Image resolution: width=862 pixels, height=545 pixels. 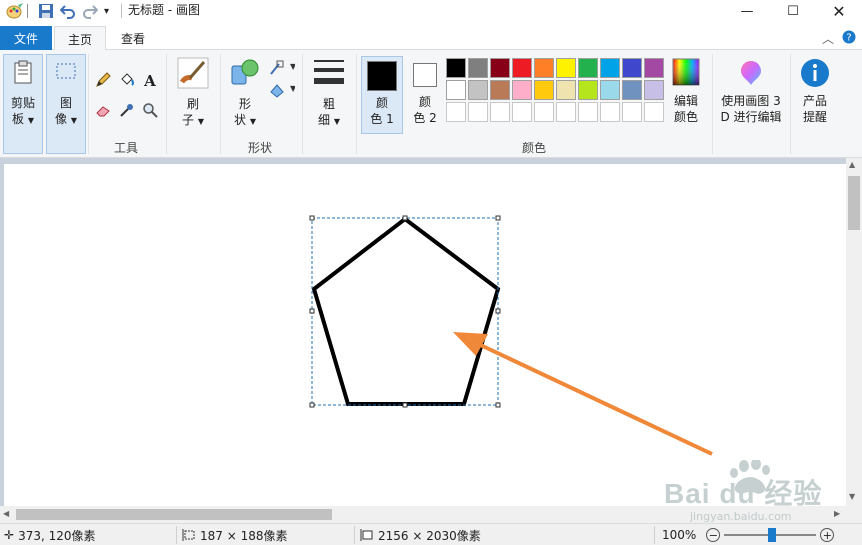 What do you see at coordinates (751, 97) in the screenshot?
I see `paint3d-button: 使用画图 3 D 进行编辑` at bounding box center [751, 97].